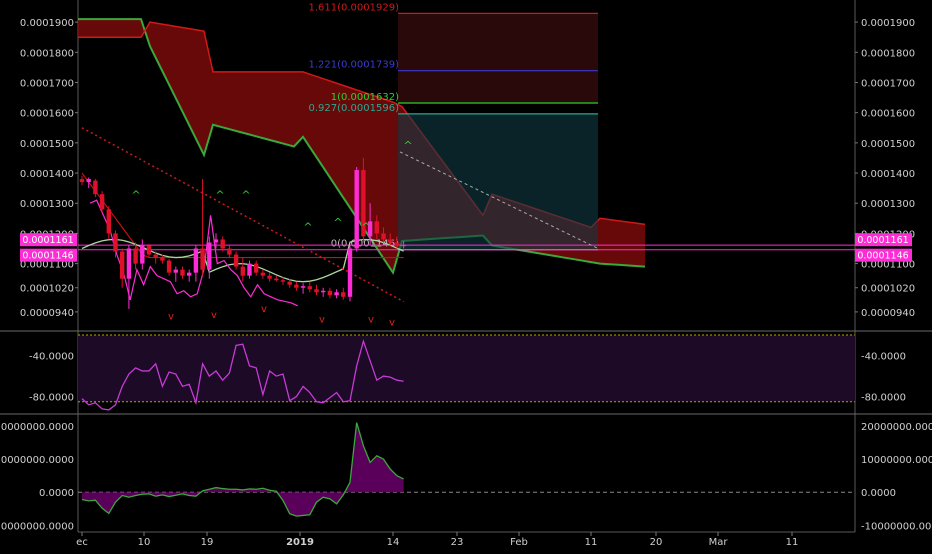  Describe the element at coordinates (144, 542) in the screenshot. I see `time-tick-label: 10` at that location.